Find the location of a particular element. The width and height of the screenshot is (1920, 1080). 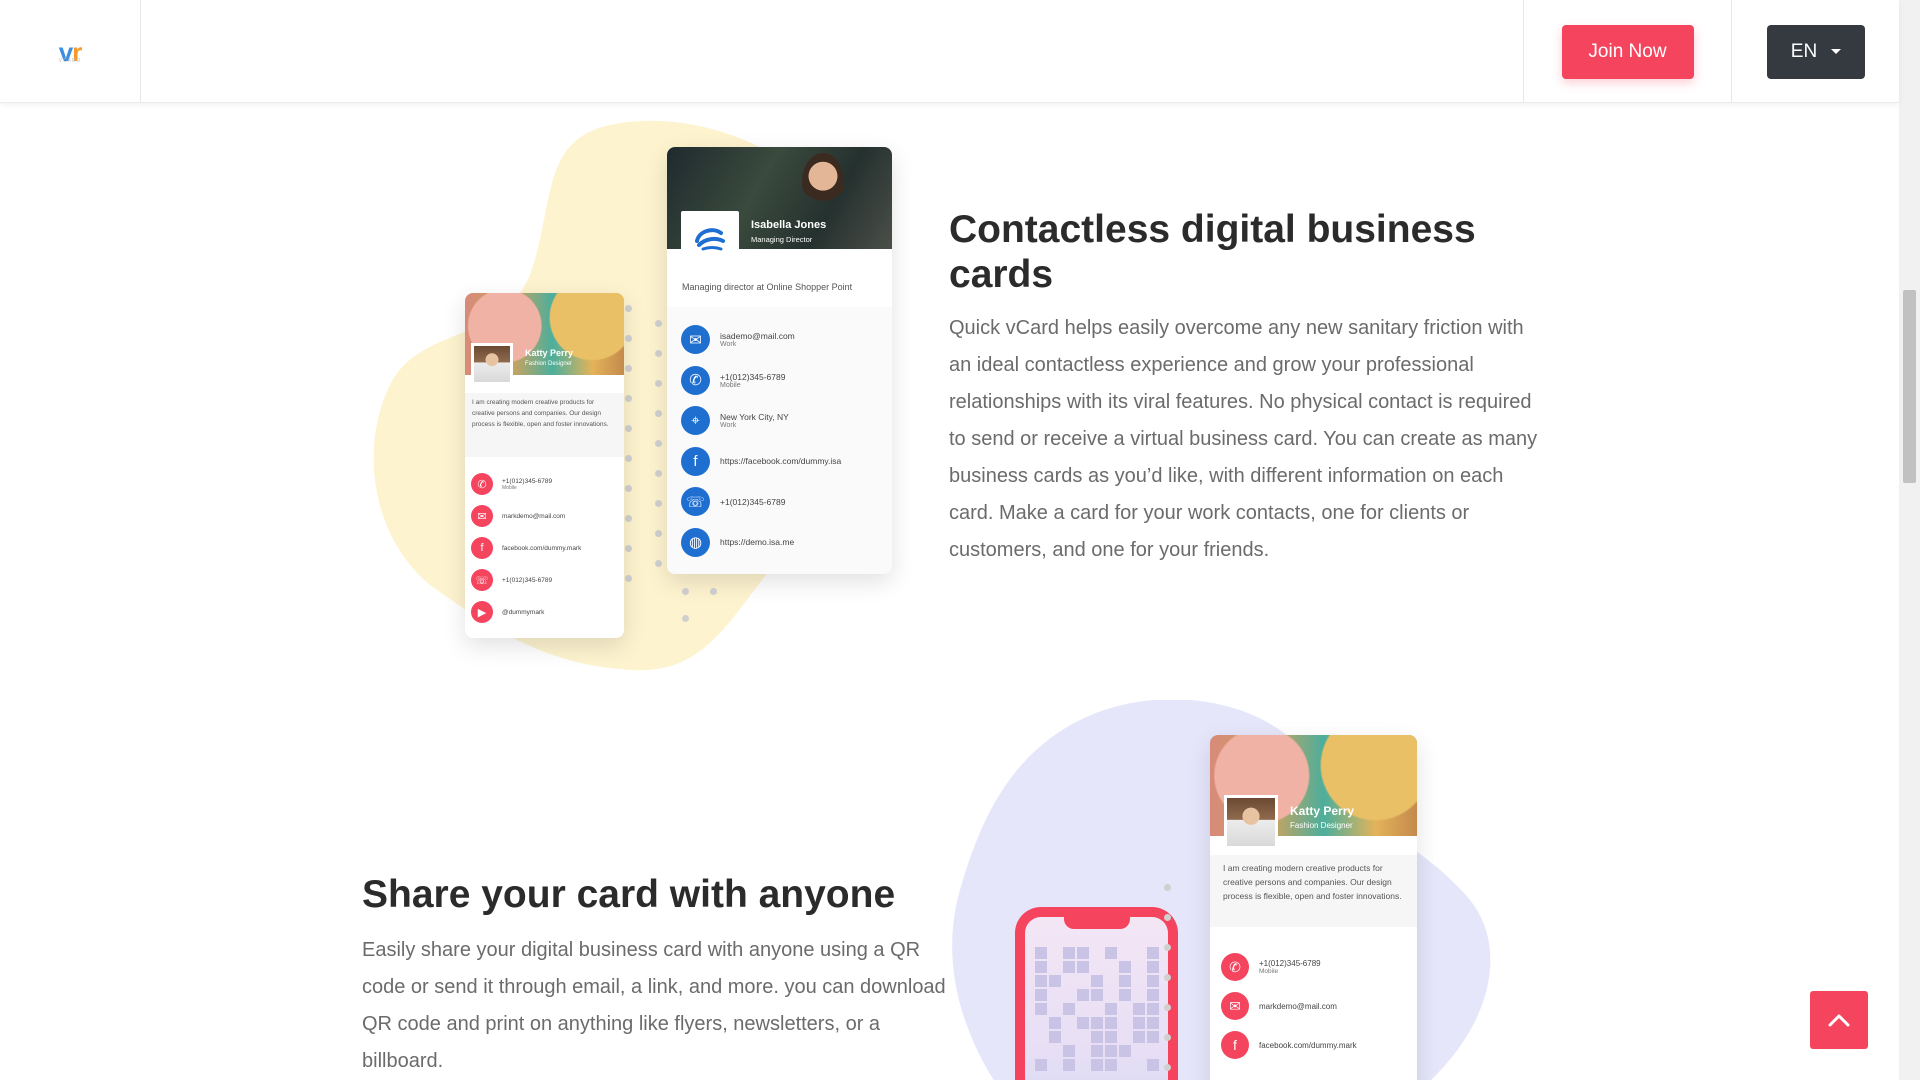

join-now-button: Join Now is located at coordinates (1627, 51).